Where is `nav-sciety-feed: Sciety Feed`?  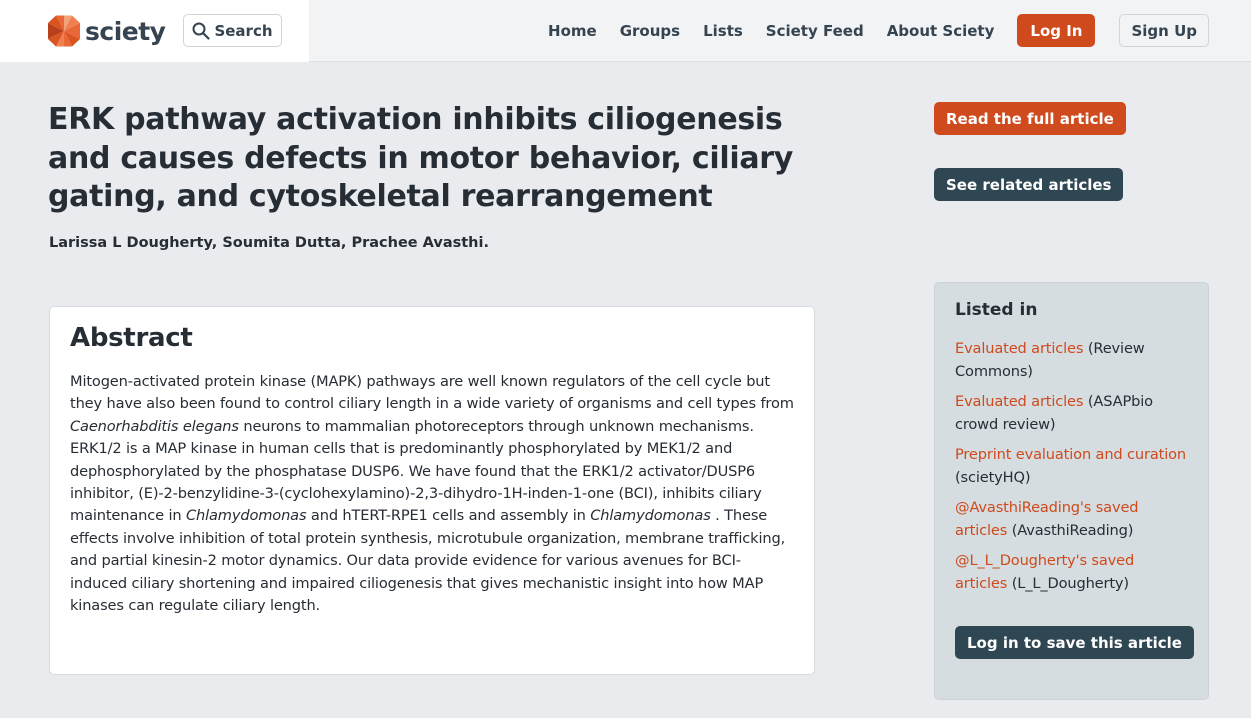
nav-sciety-feed: Sciety Feed is located at coordinates (815, 31).